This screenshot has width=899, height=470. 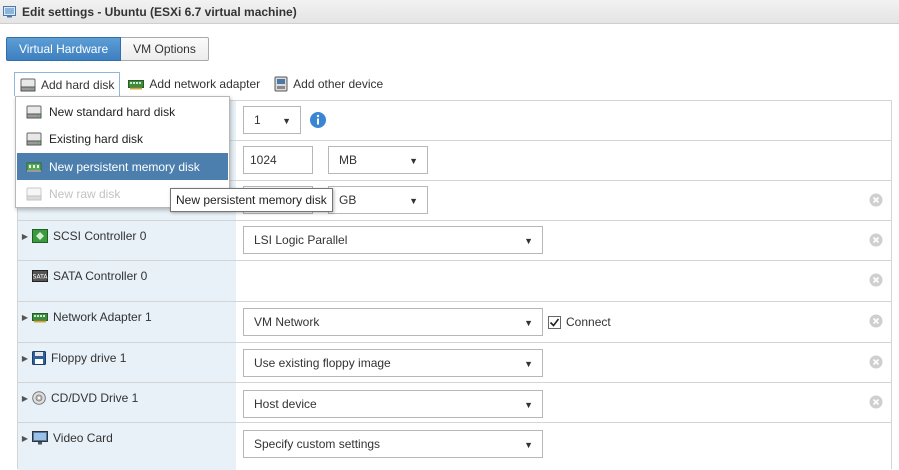 What do you see at coordinates (64, 49) in the screenshot?
I see `tab-virtual-hardware: Virtual Hardware` at bounding box center [64, 49].